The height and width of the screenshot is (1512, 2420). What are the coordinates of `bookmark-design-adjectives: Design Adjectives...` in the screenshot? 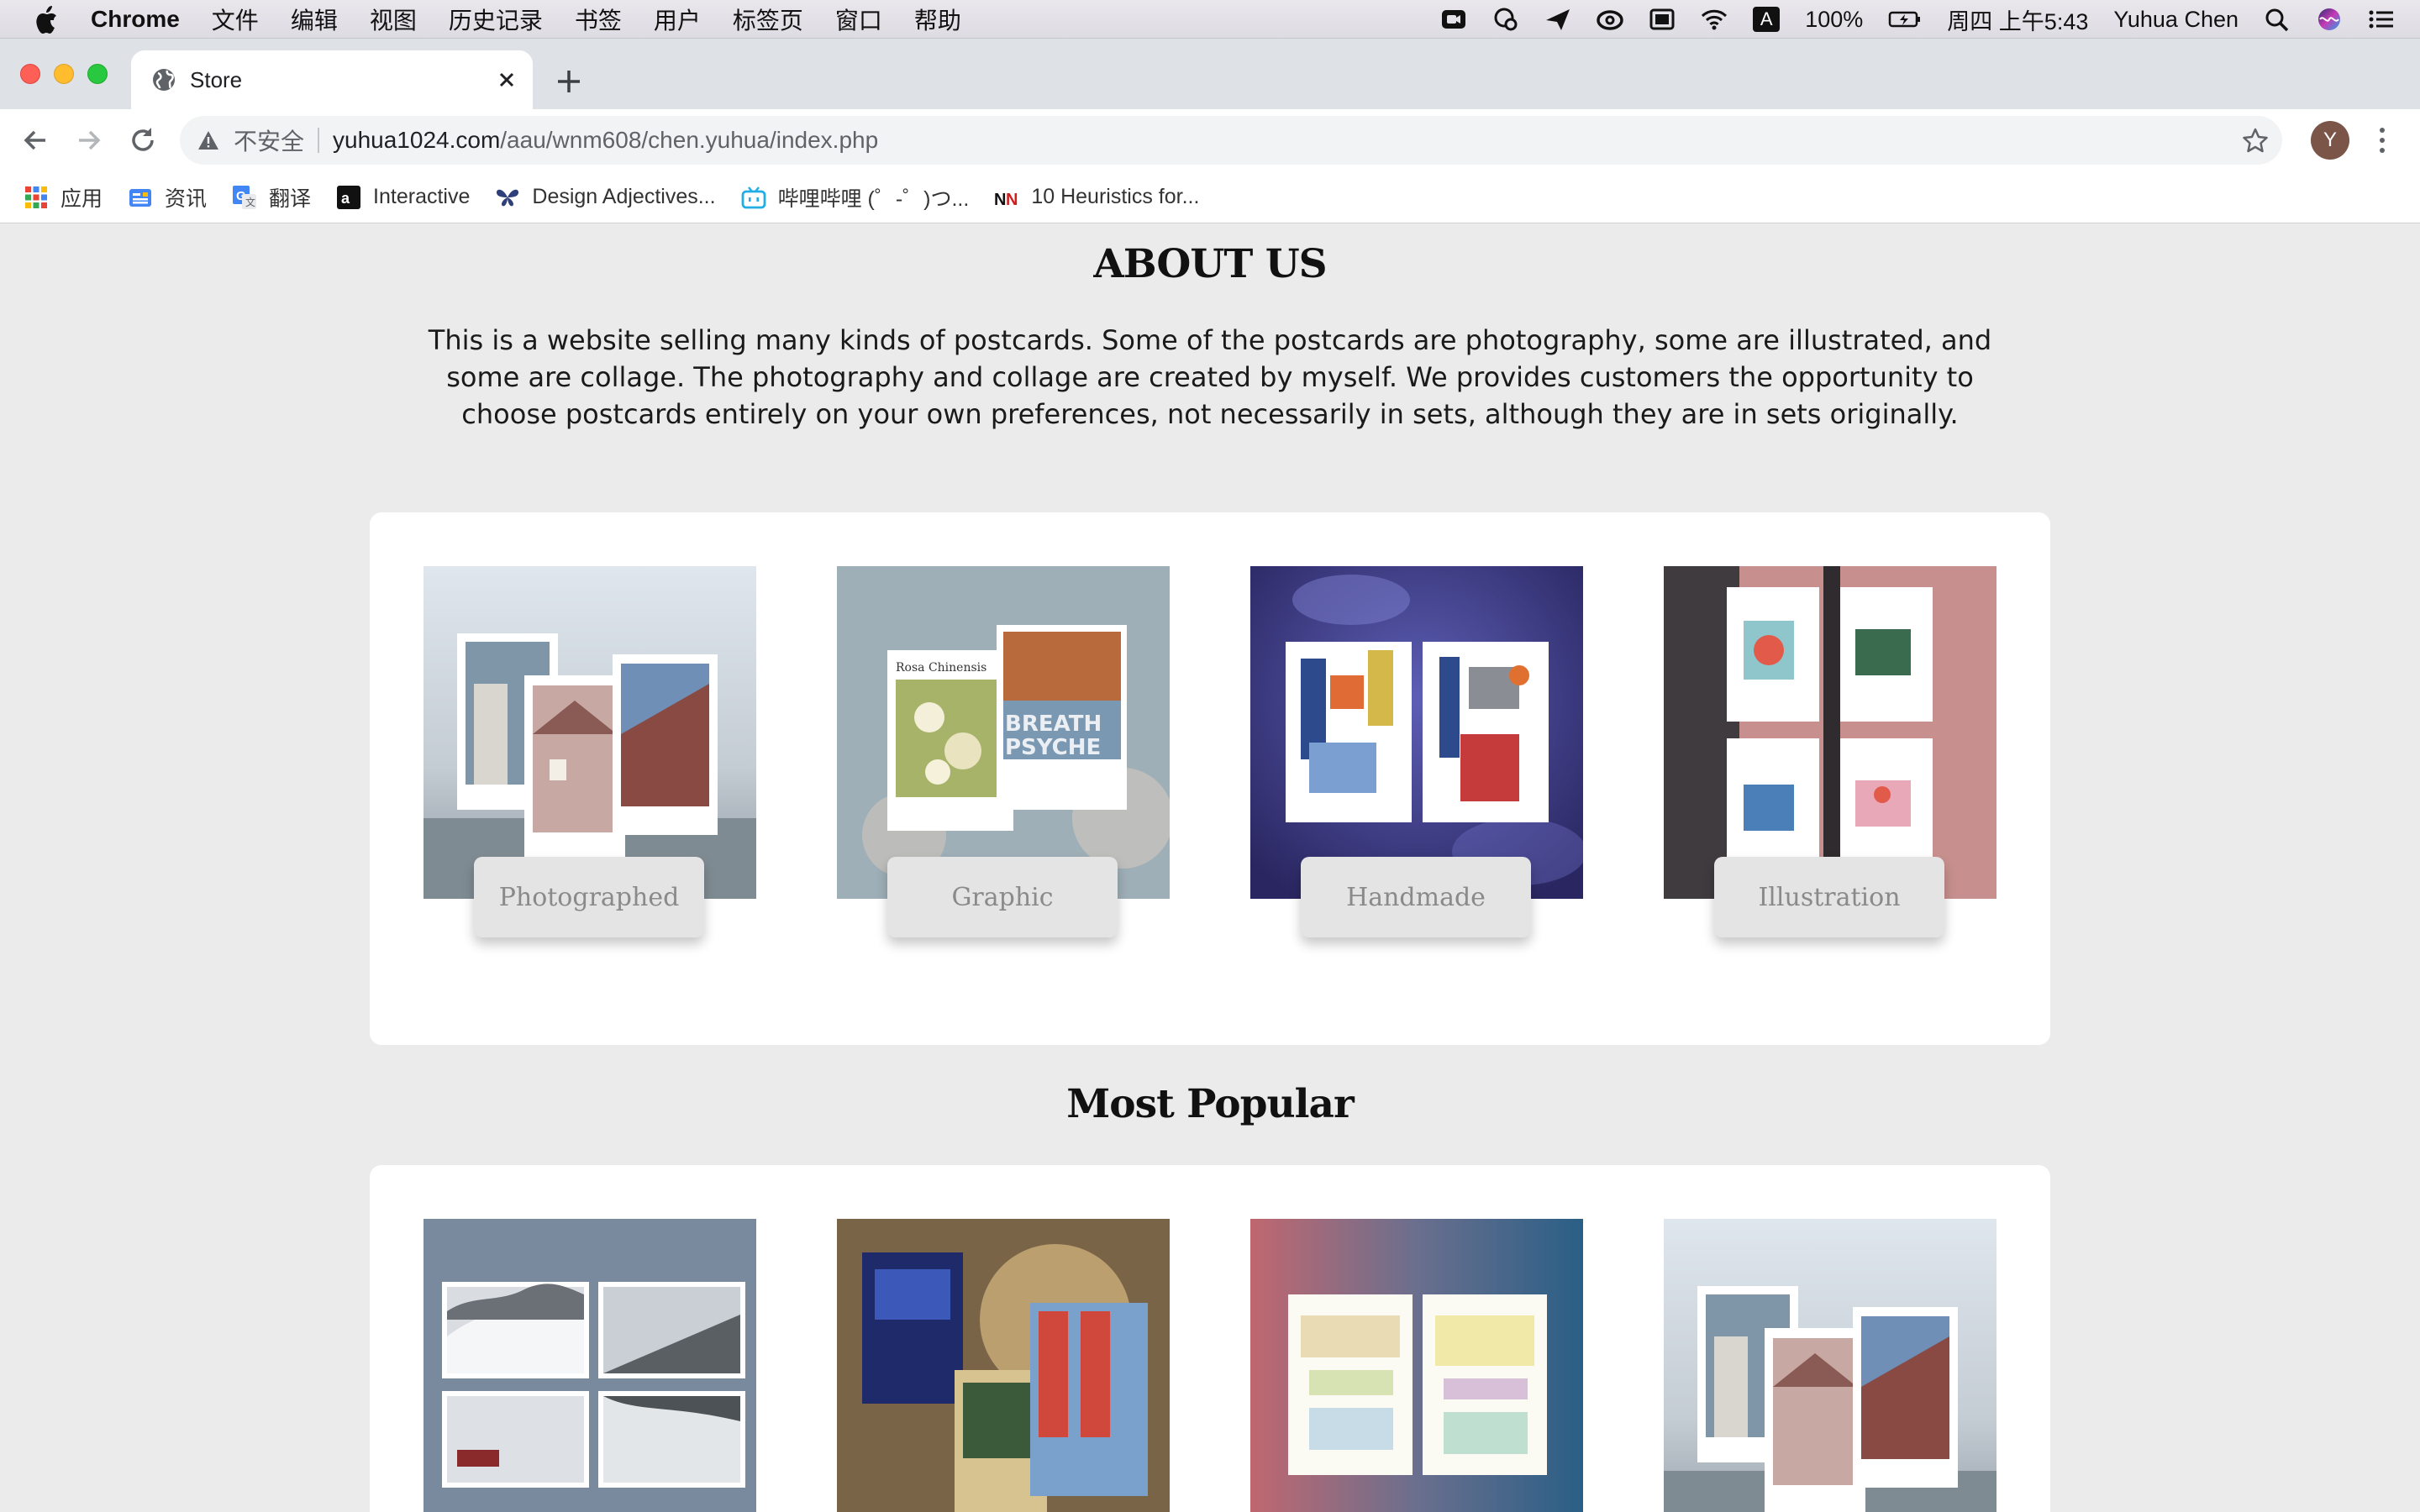 It's located at (605, 197).